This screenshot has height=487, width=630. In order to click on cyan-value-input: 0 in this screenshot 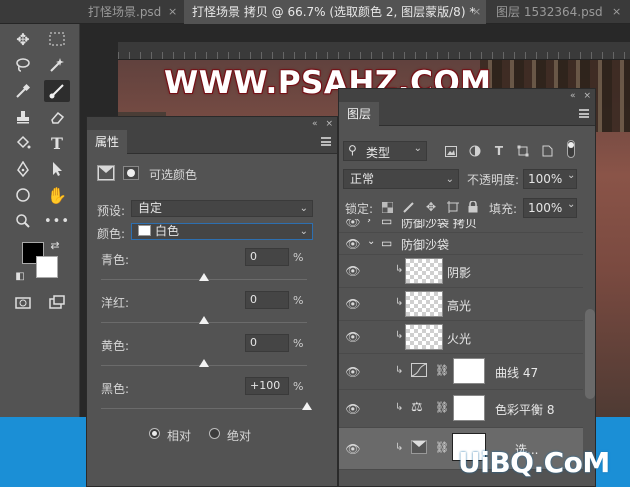, I will do `click(267, 257)`.